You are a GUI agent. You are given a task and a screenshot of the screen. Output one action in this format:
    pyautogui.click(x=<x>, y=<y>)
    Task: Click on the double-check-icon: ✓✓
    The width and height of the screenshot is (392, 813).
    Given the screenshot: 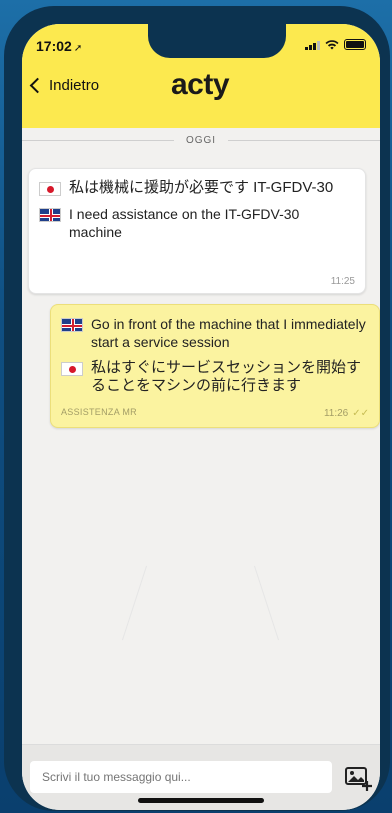 What is the action you would take?
    pyautogui.click(x=360, y=413)
    